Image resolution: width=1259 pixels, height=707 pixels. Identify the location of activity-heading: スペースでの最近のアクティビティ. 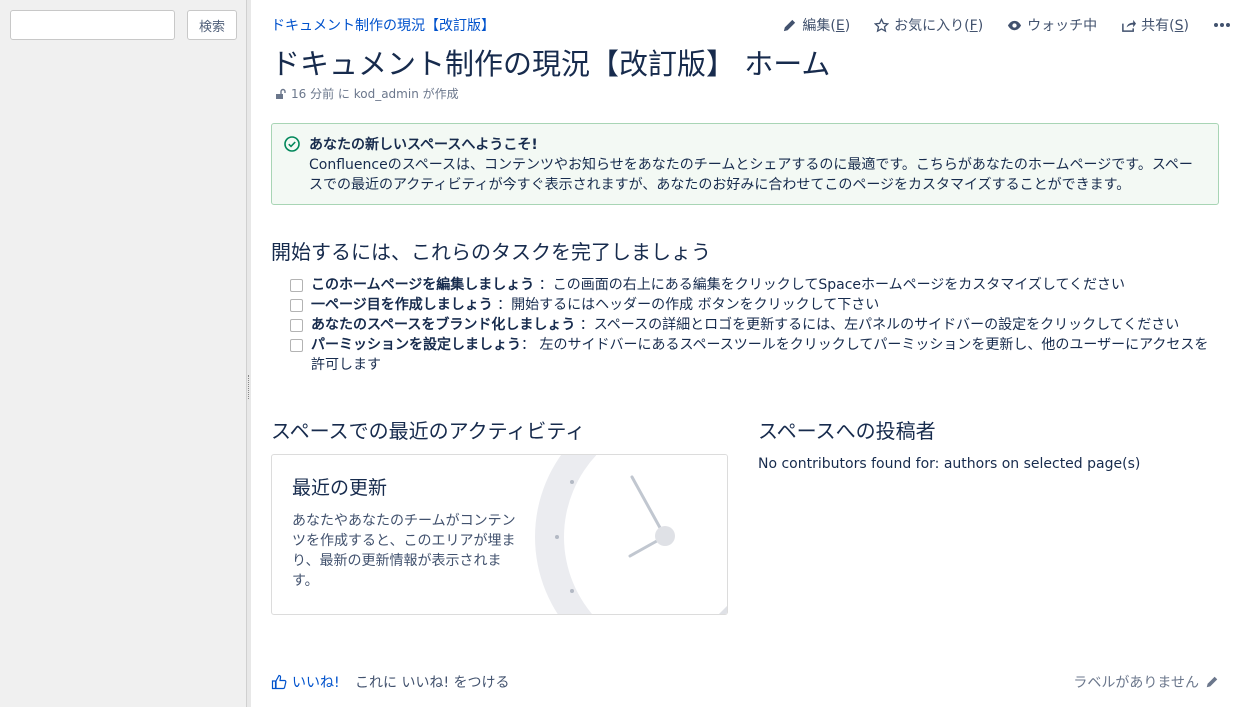
(428, 431).